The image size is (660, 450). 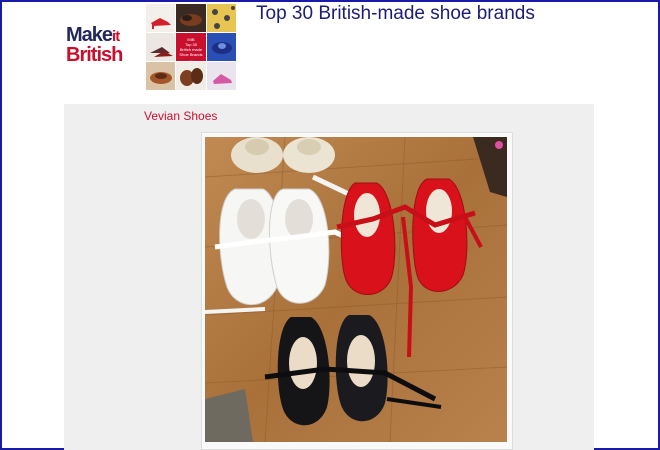 I want to click on make-it-british-logo: Makeit British, so click(x=98, y=45).